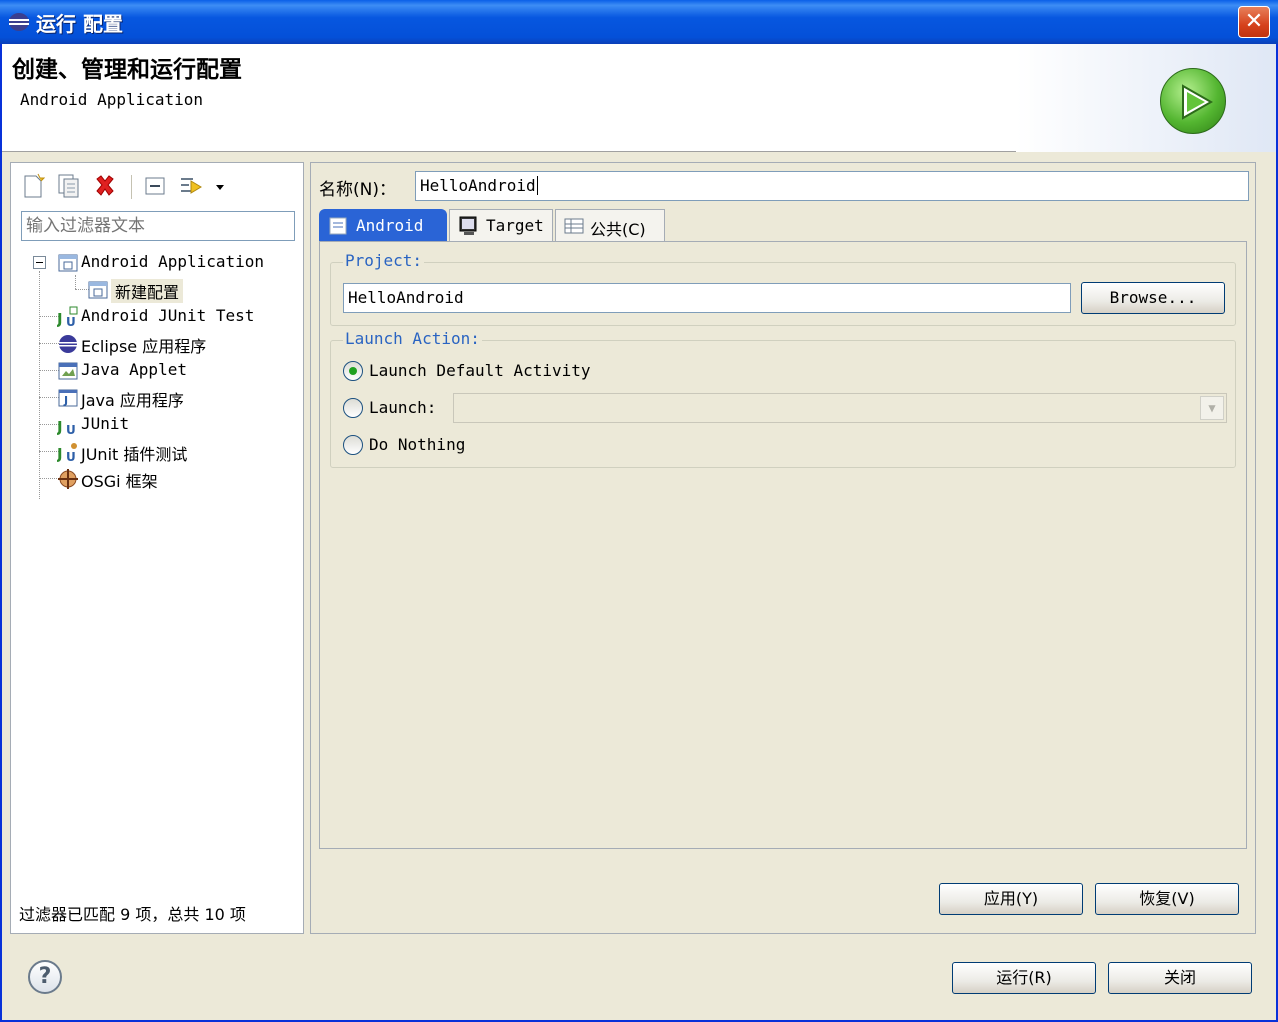 This screenshot has height=1022, width=1278. Describe the element at coordinates (164, 478) in the screenshot. I see `tree-item-osgi: OSGi 框架` at that location.